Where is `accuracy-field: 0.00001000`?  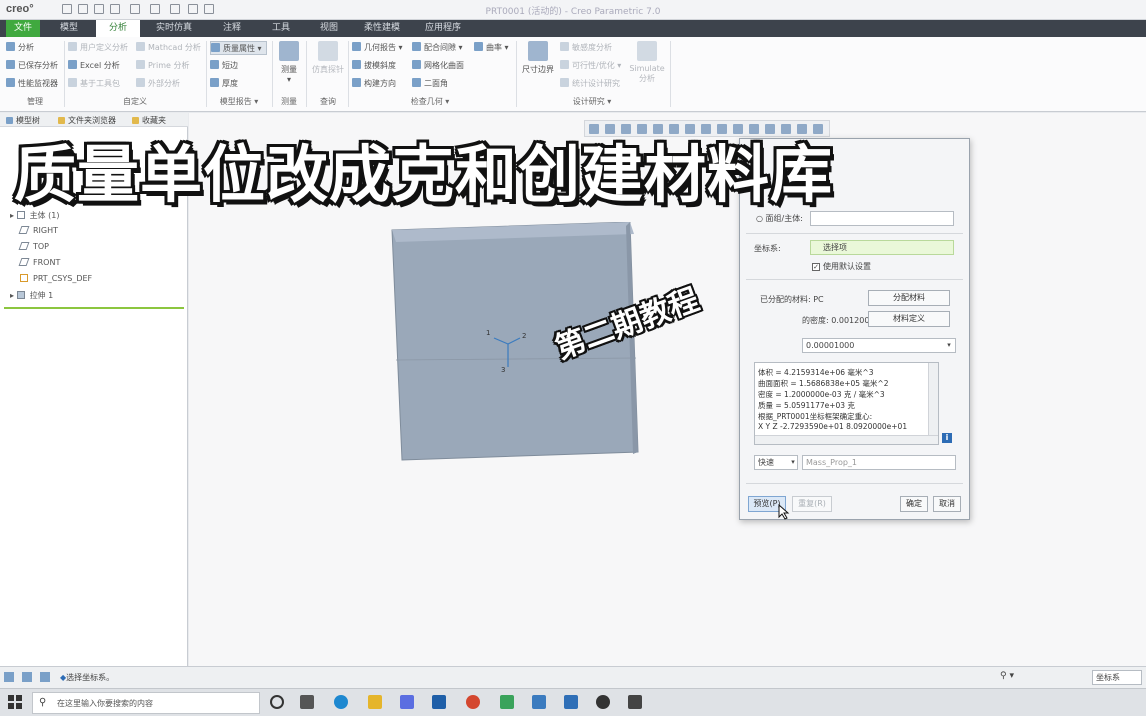 accuracy-field: 0.00001000 is located at coordinates (879, 345).